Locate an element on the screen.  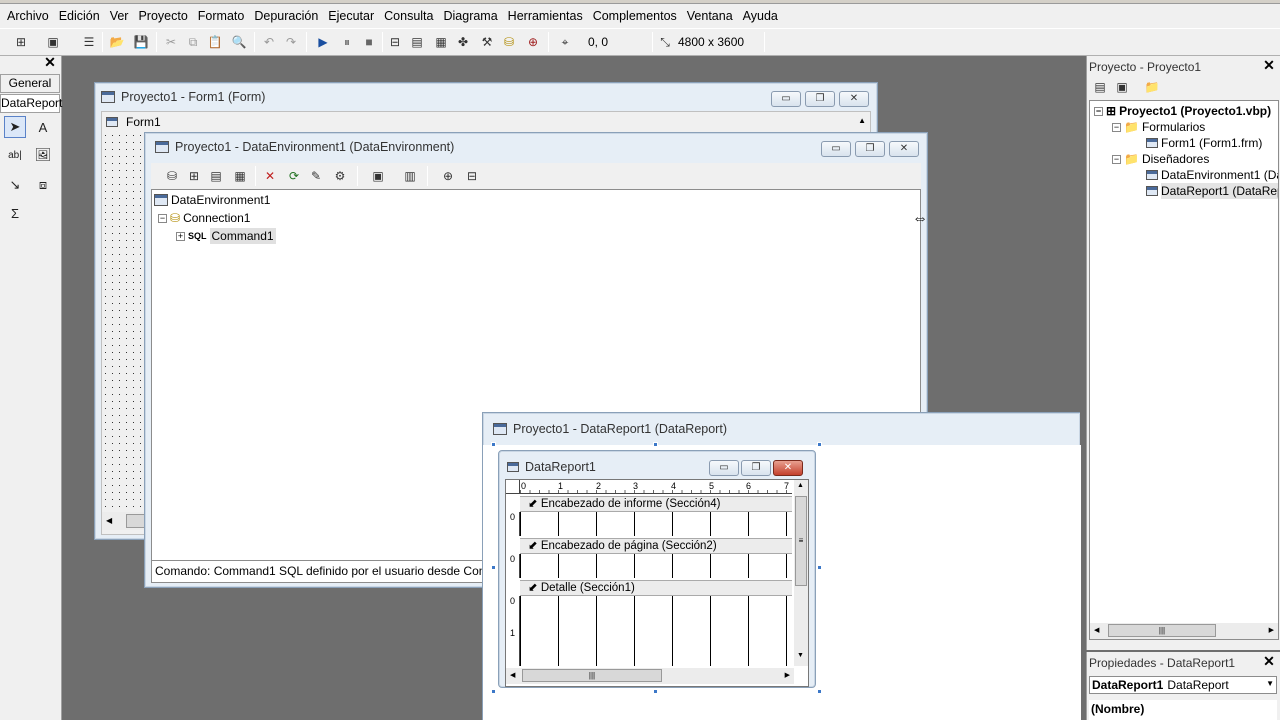
chevron-down-icon: ▼ is located at coordinates (1270, 683).